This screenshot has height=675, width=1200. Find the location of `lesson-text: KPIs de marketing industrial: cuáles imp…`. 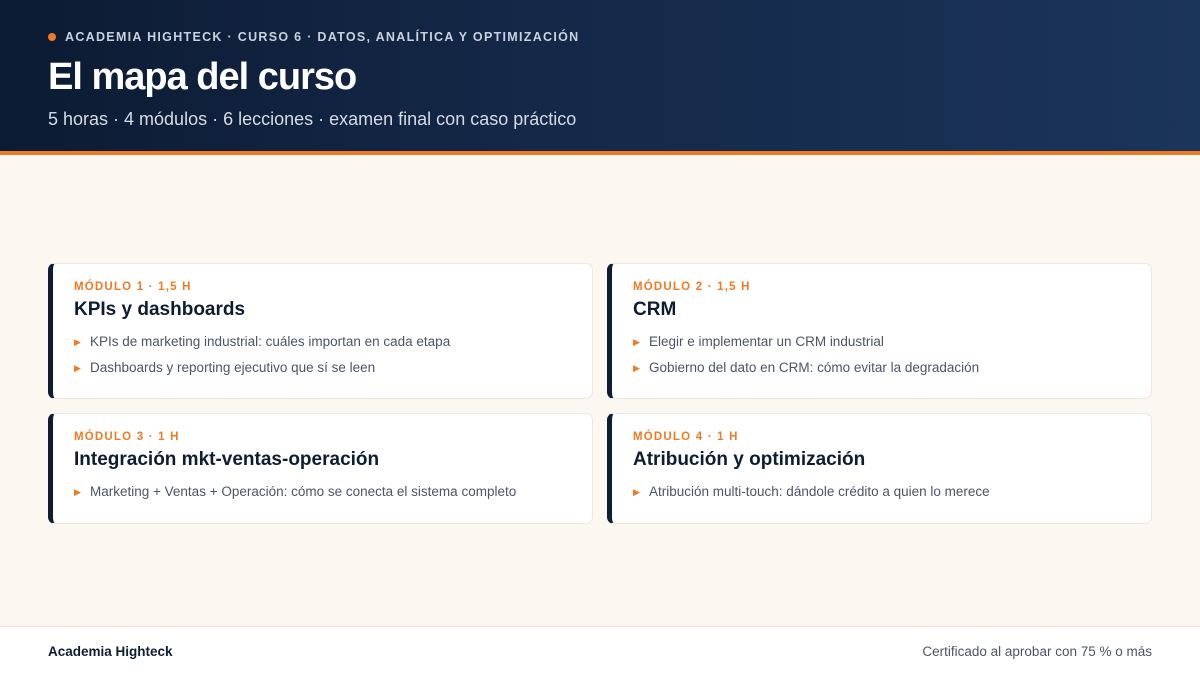

lesson-text: KPIs de marketing industrial: cuáles imp… is located at coordinates (270, 341).